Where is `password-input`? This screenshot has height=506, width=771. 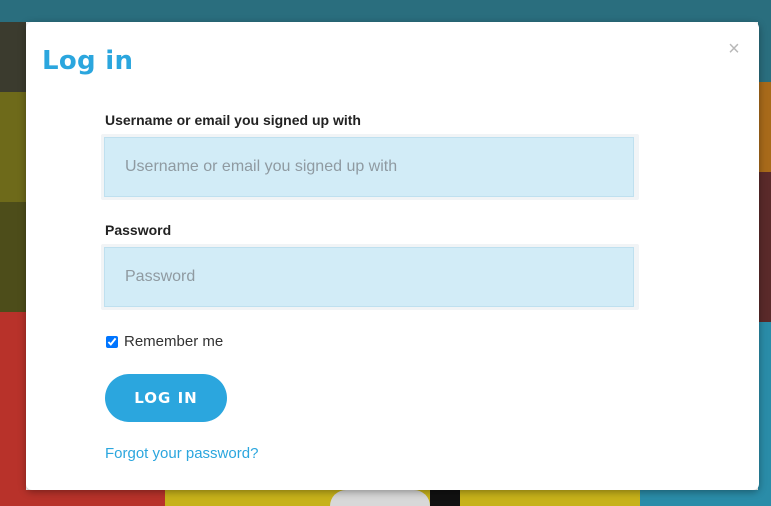 password-input is located at coordinates (369, 277).